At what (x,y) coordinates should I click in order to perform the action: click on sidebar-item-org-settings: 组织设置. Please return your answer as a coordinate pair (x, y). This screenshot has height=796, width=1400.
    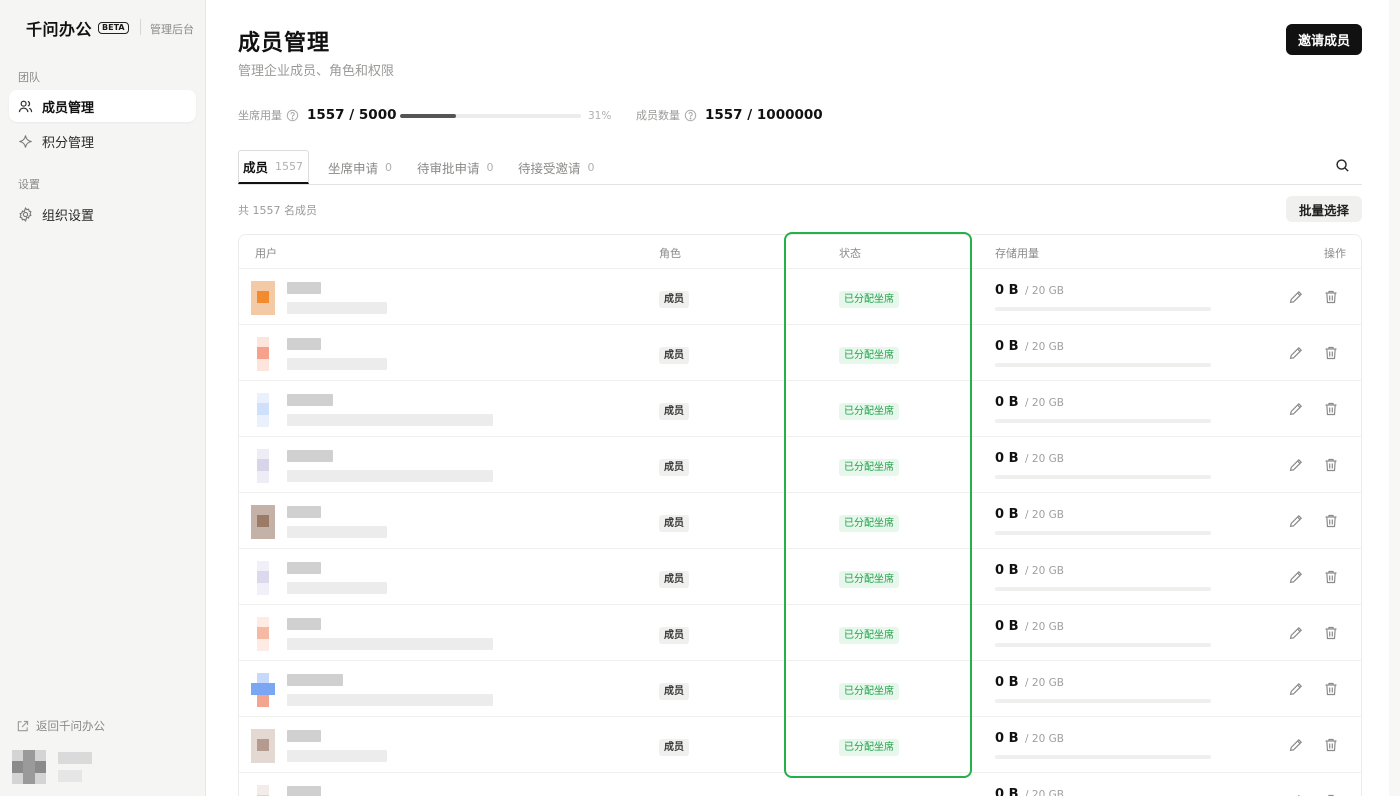
    Looking at the image, I should click on (102, 214).